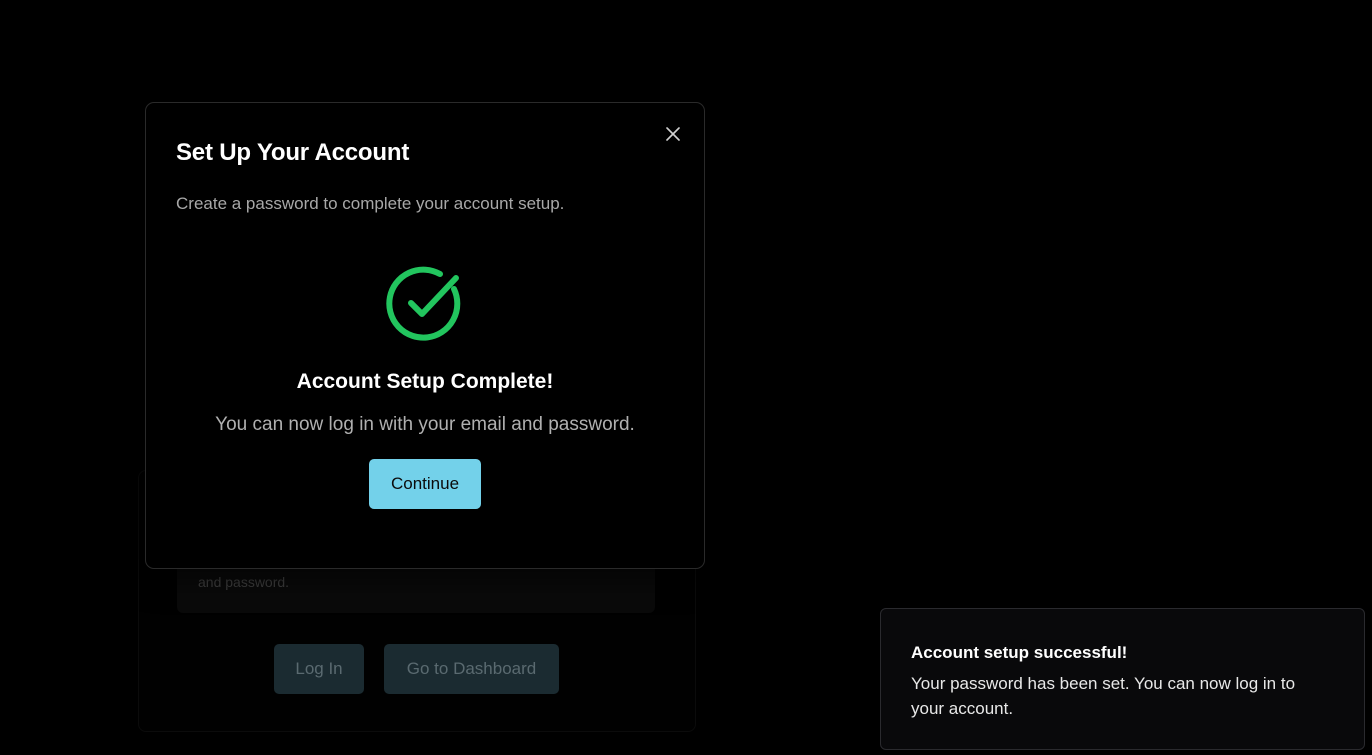 The width and height of the screenshot is (1372, 755). Describe the element at coordinates (293, 152) in the screenshot. I see `modal-title: Set Up Your Account` at that location.